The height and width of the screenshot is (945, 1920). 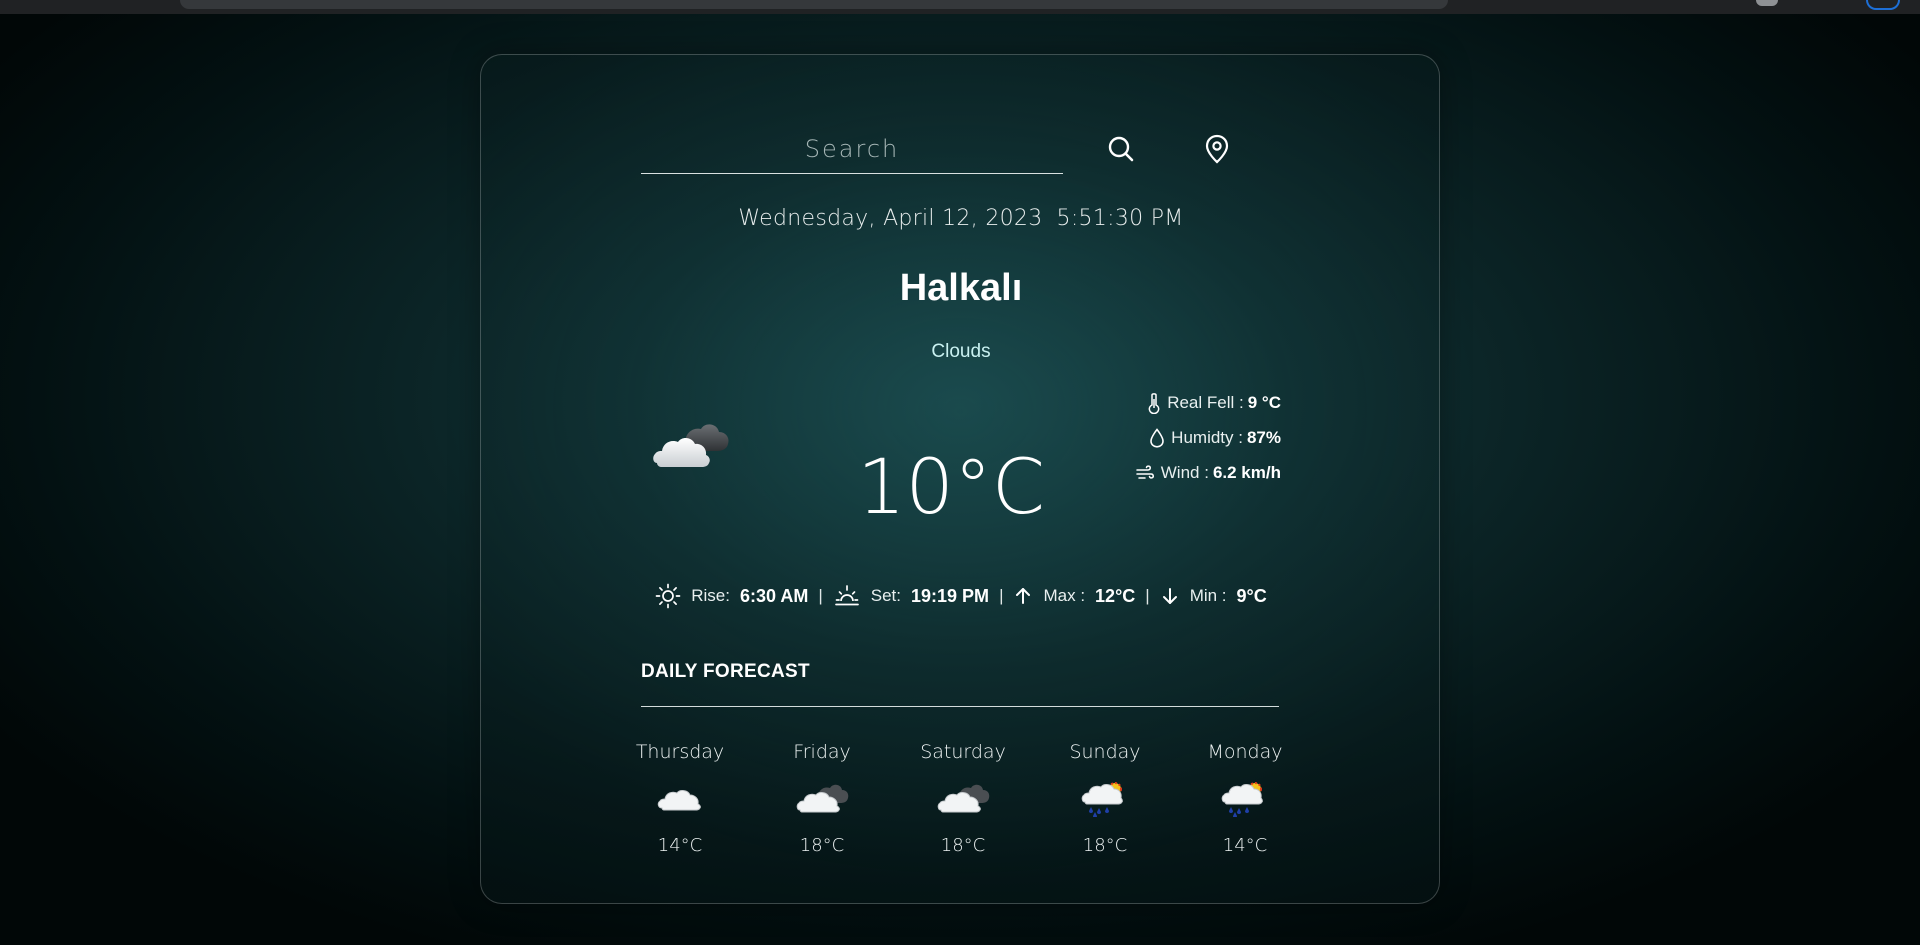 I want to click on weather-condition: Clouds, so click(x=961, y=351).